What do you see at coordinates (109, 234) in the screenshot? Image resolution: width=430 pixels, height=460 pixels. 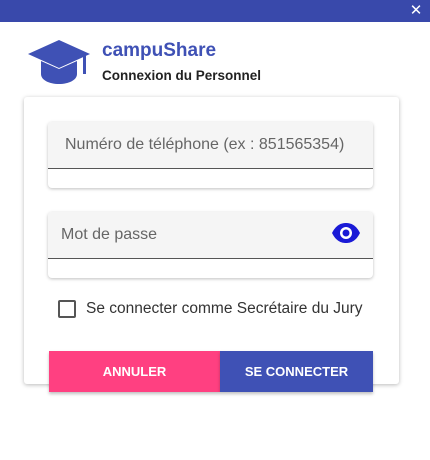 I see `password-placeholder: Mot de passe` at bounding box center [109, 234].